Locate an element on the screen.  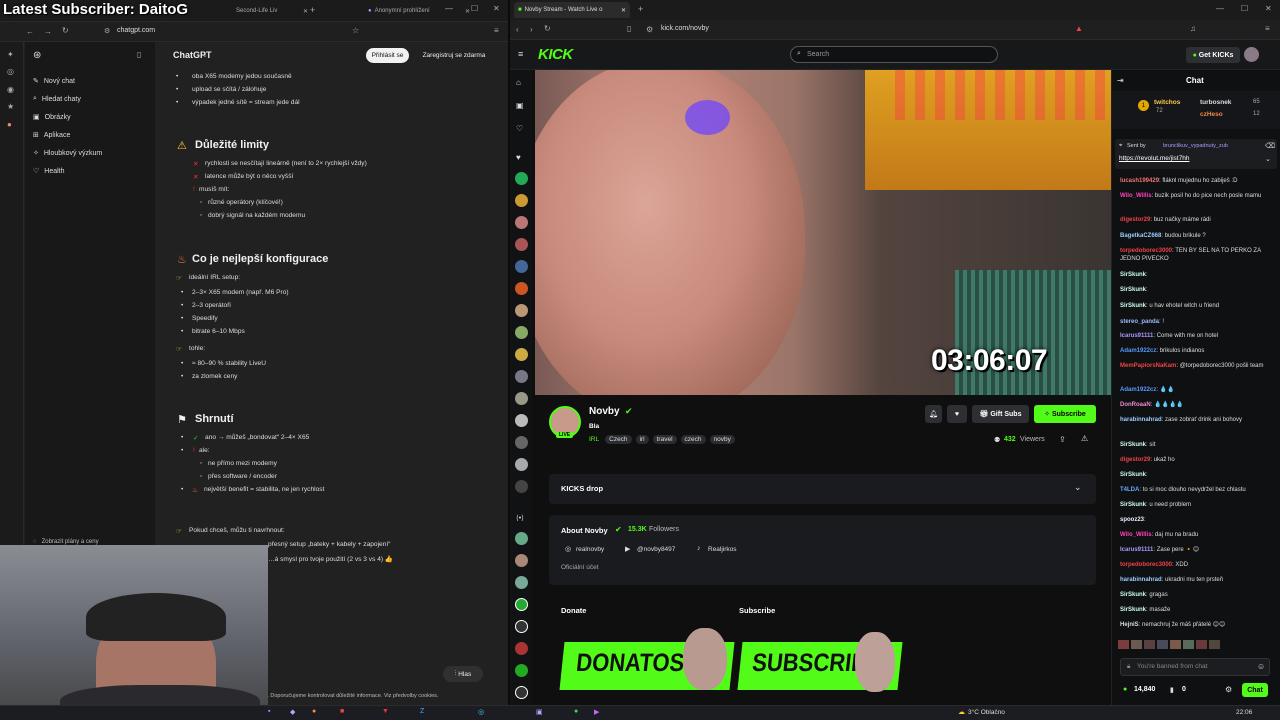
extension-icon: ▲ is located at coordinates (1079, 28).